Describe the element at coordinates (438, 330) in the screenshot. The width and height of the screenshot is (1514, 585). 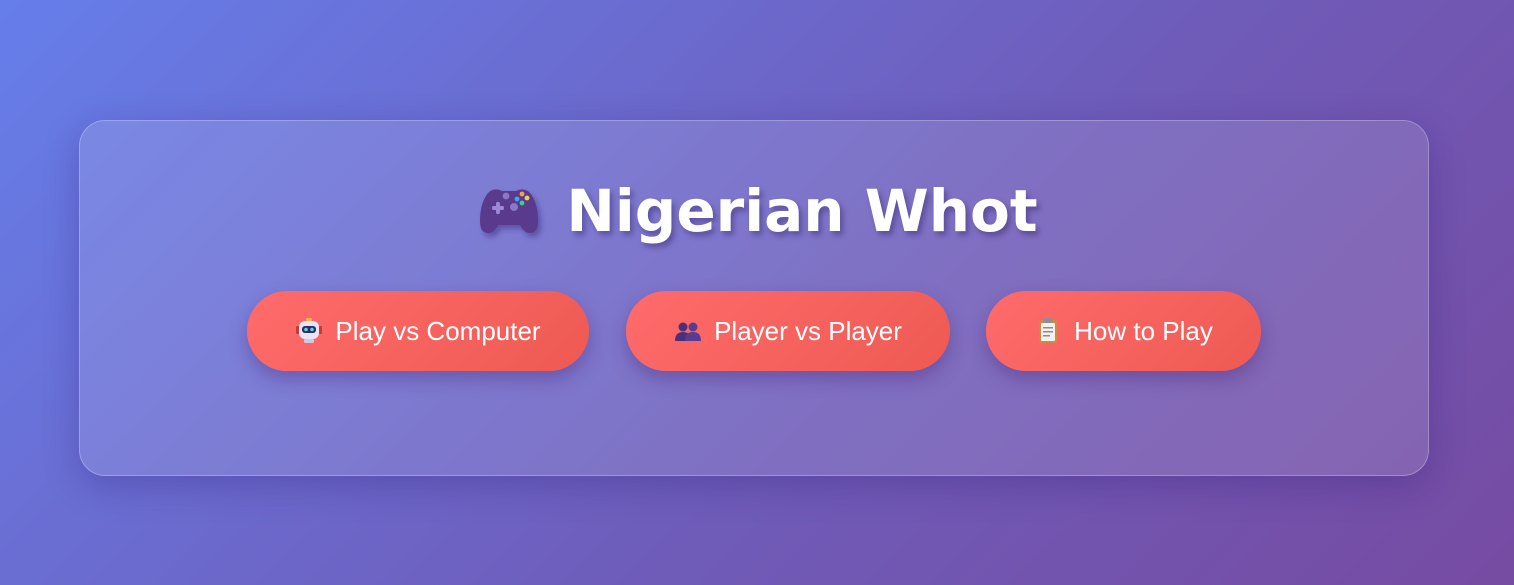
I see `play-vs-computer-label: Play vs Computer` at that location.